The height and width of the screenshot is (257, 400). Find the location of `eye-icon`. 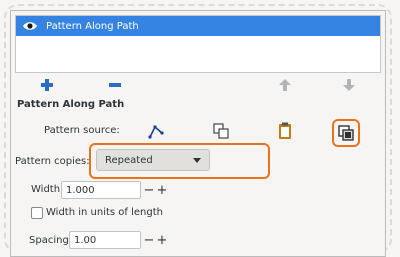

eye-icon is located at coordinates (30, 26).